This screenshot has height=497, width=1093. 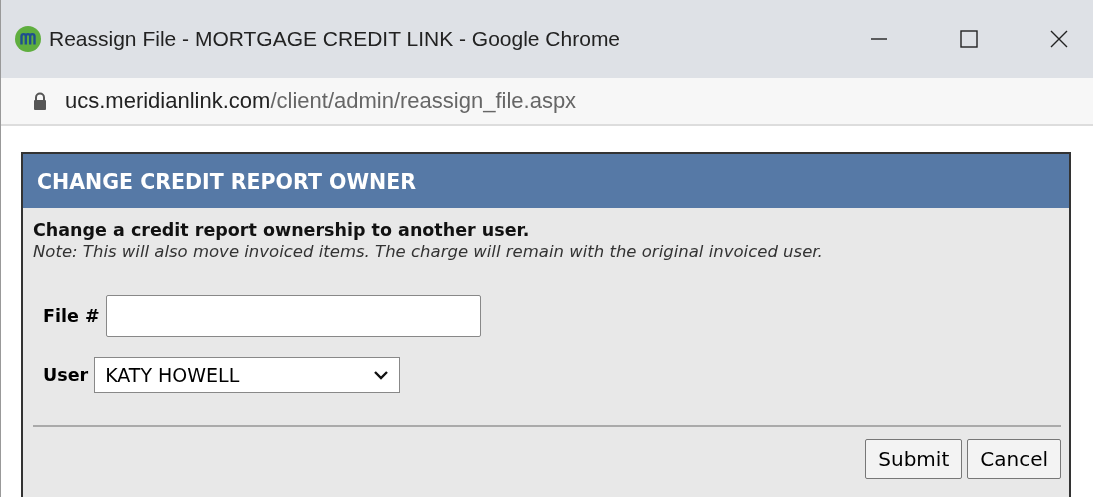 What do you see at coordinates (247, 375) in the screenshot?
I see `user-dropdown: KATY HOWELL` at bounding box center [247, 375].